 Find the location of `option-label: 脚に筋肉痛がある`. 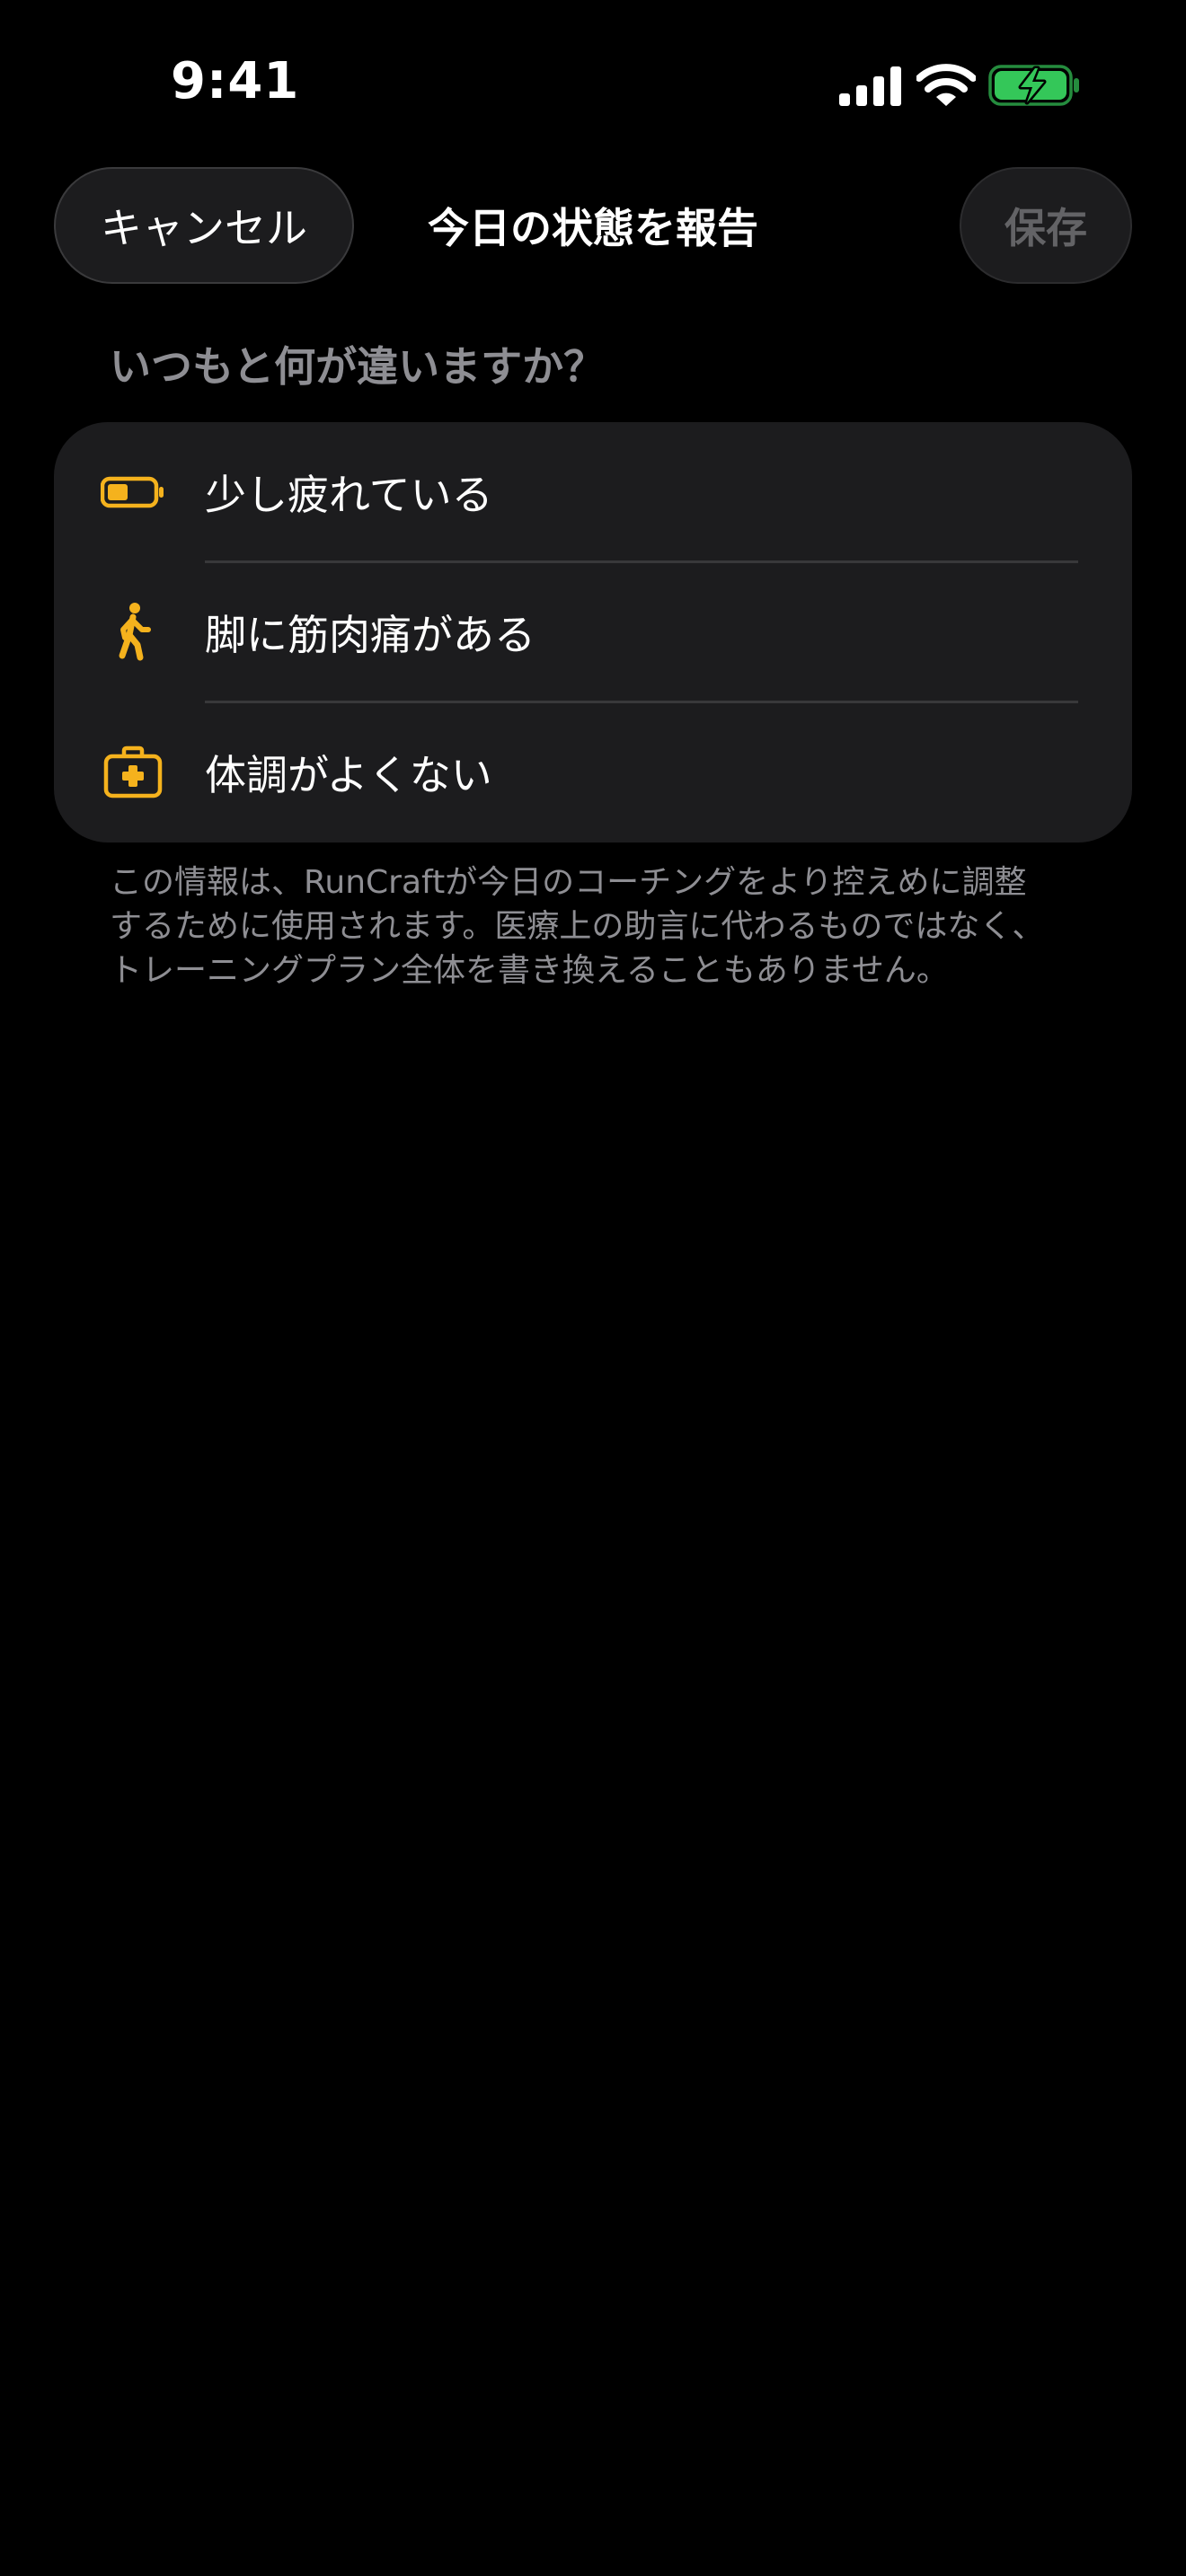

option-label: 脚に筋肉痛がある is located at coordinates (370, 635).